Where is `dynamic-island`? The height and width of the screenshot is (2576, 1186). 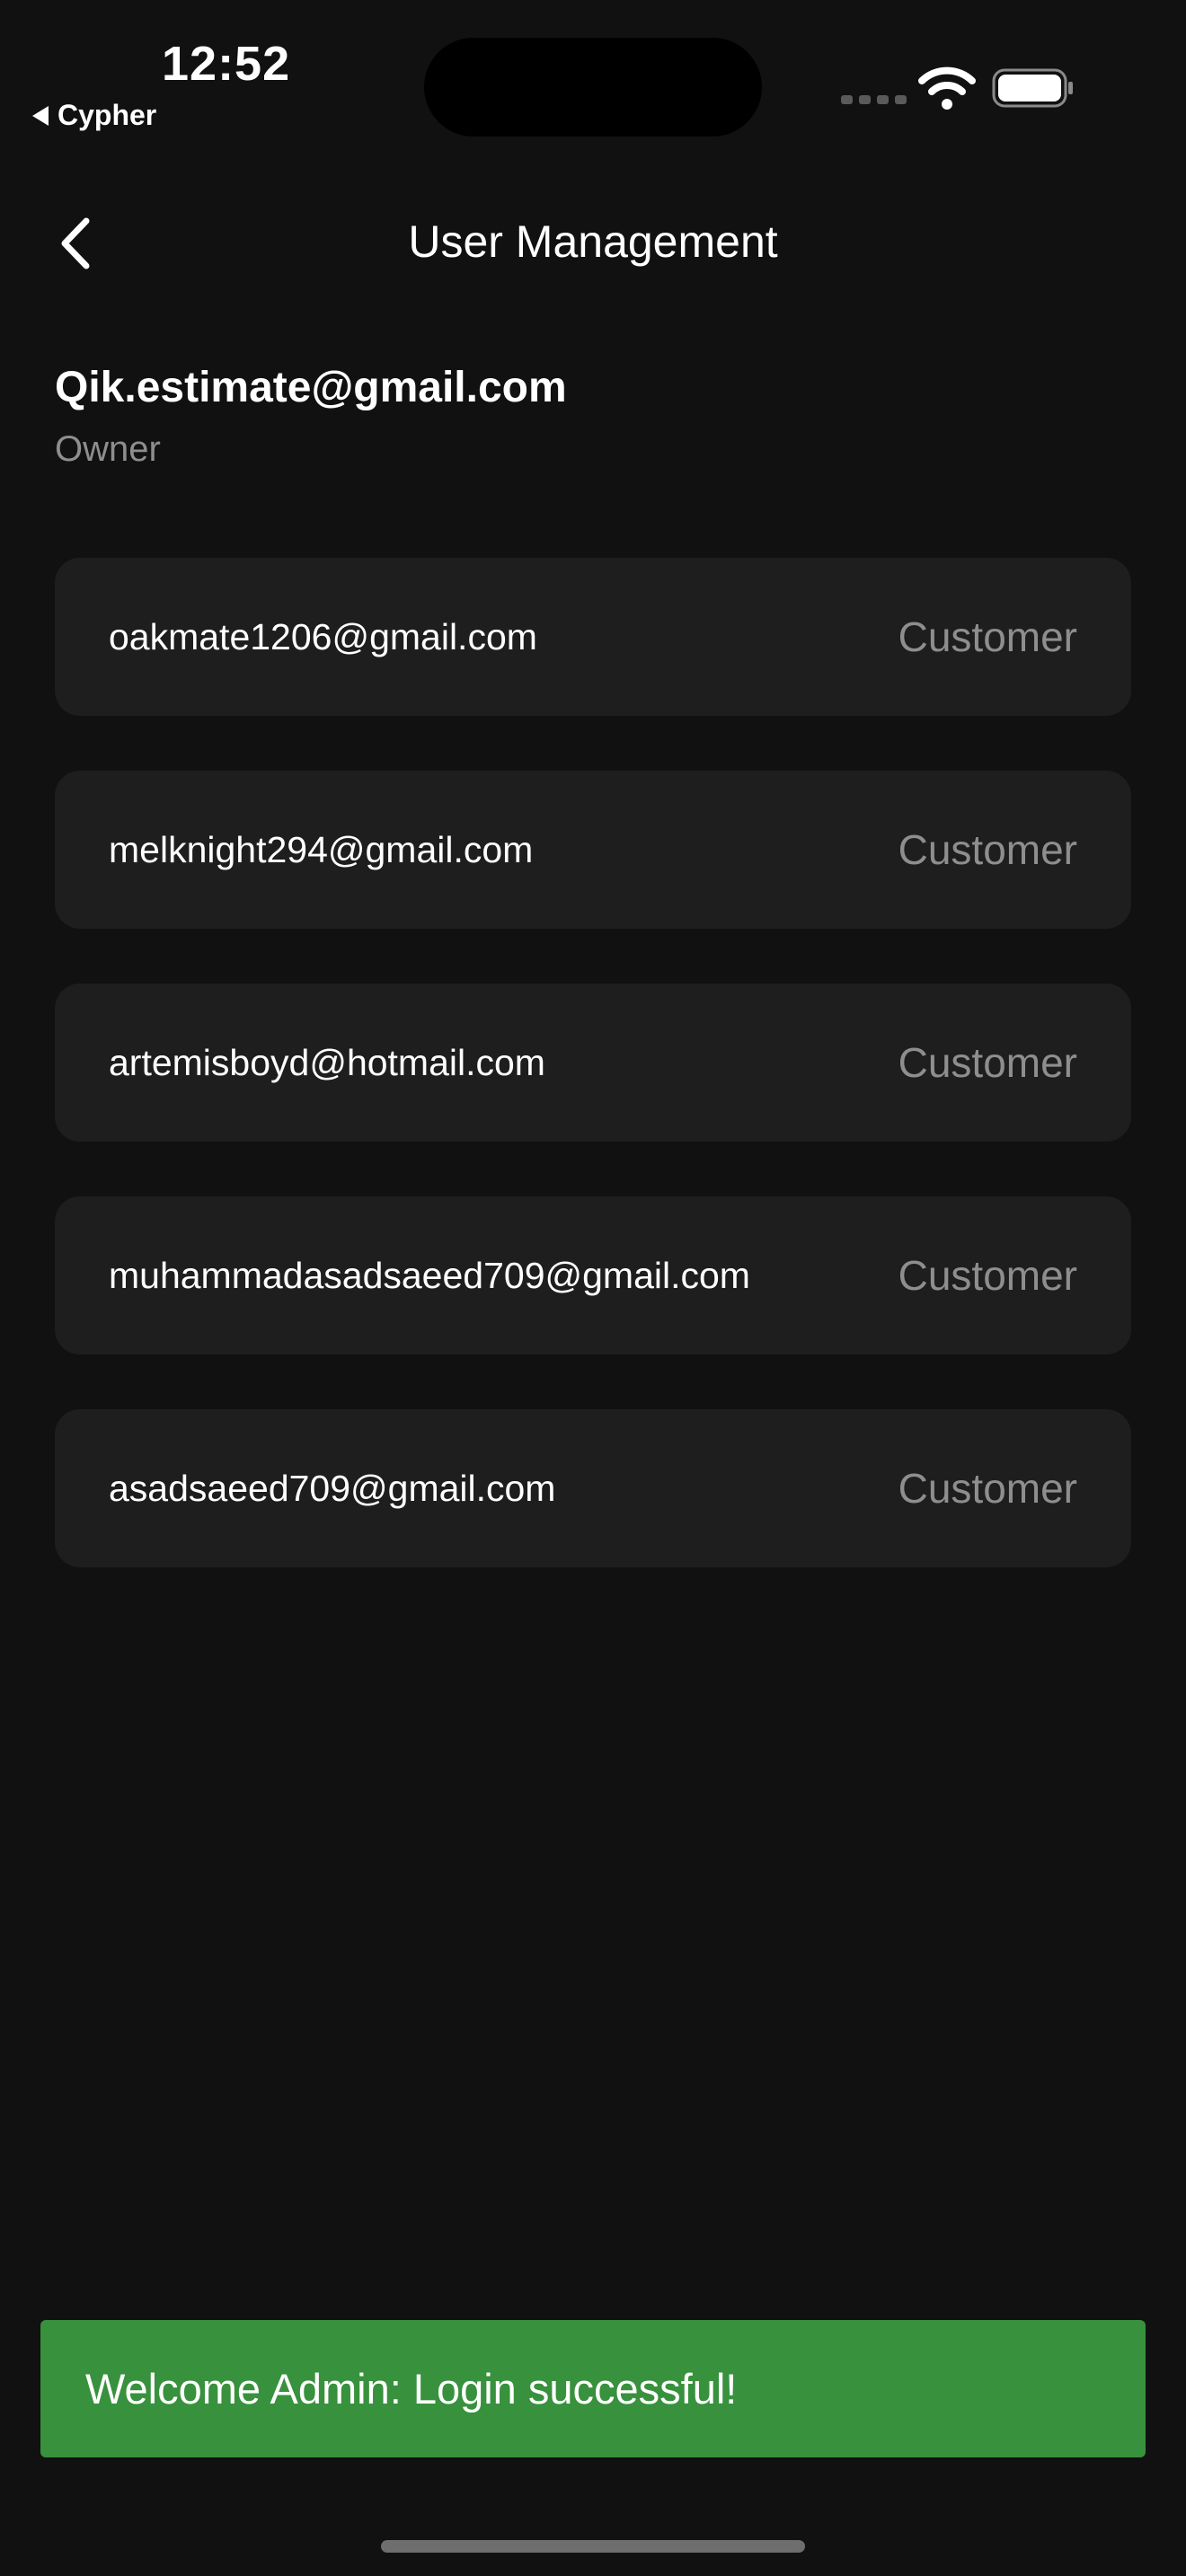
dynamic-island is located at coordinates (593, 87).